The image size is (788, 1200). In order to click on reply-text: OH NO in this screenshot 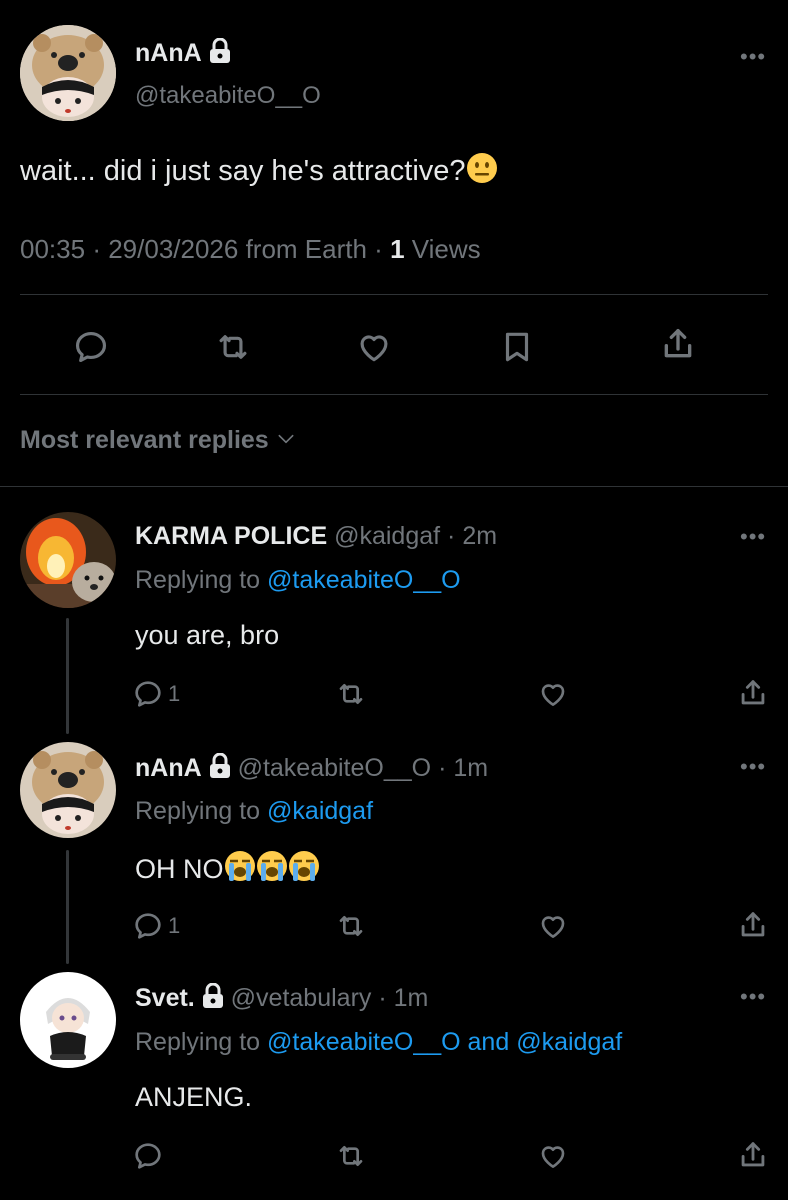, I will do `click(179, 869)`.